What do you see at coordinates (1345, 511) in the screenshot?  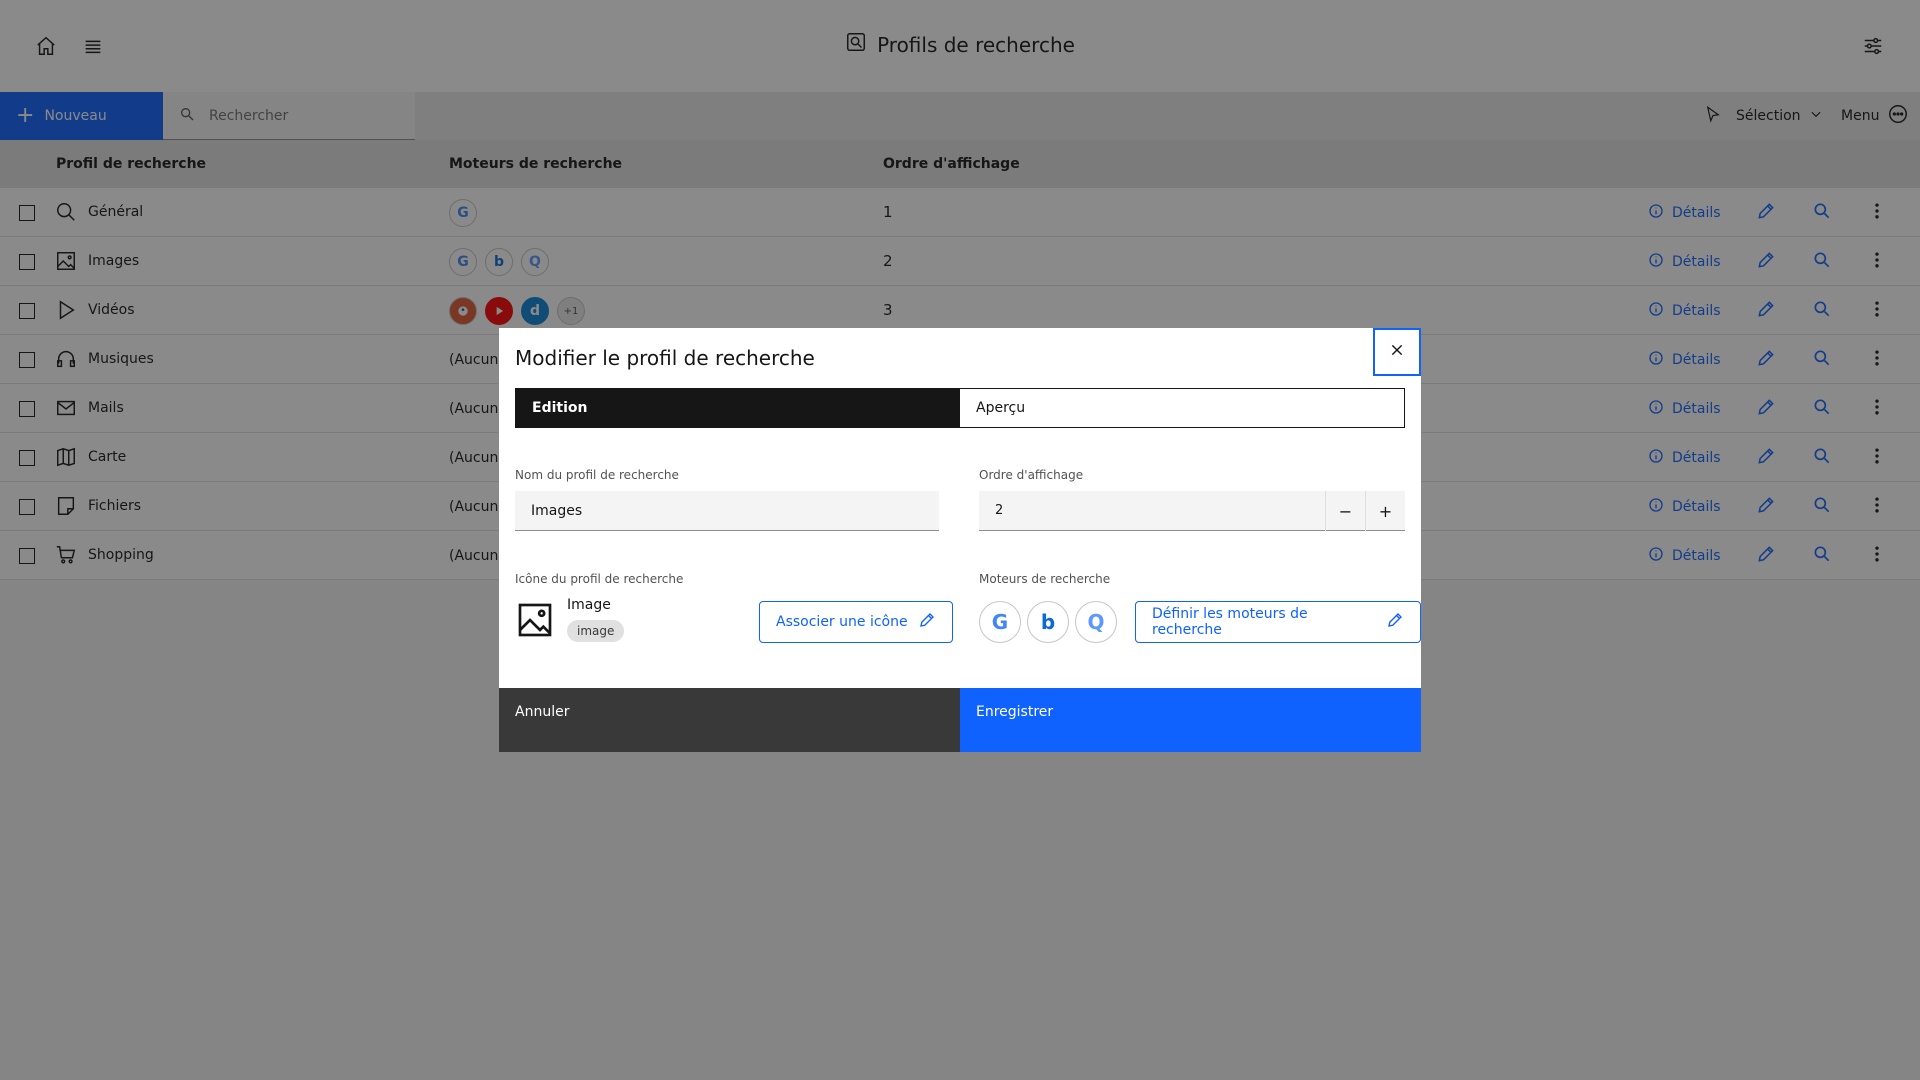 I see `decrement-button: −` at bounding box center [1345, 511].